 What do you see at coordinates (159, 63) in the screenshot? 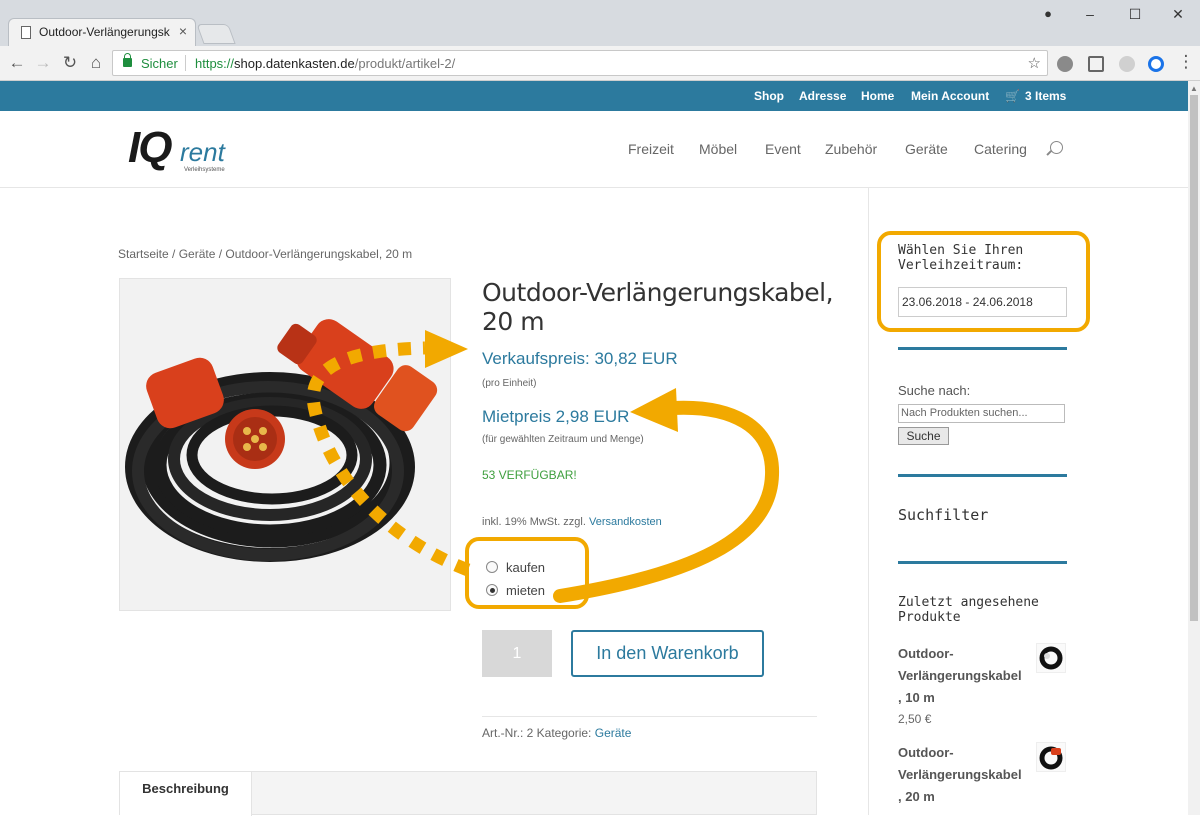
I see `secure-label: Sicher` at bounding box center [159, 63].